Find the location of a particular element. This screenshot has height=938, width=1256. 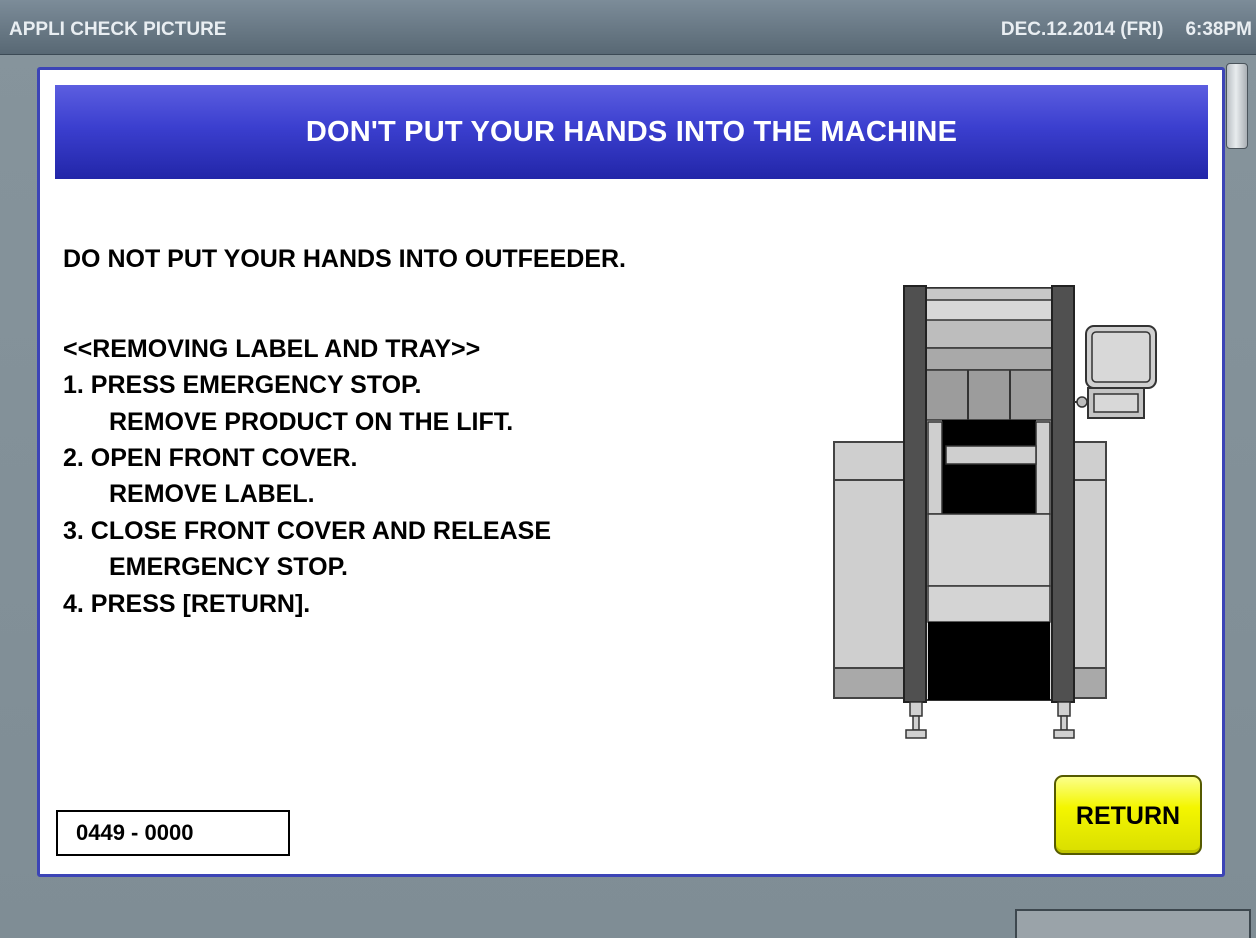

status-field is located at coordinates (1133, 923).